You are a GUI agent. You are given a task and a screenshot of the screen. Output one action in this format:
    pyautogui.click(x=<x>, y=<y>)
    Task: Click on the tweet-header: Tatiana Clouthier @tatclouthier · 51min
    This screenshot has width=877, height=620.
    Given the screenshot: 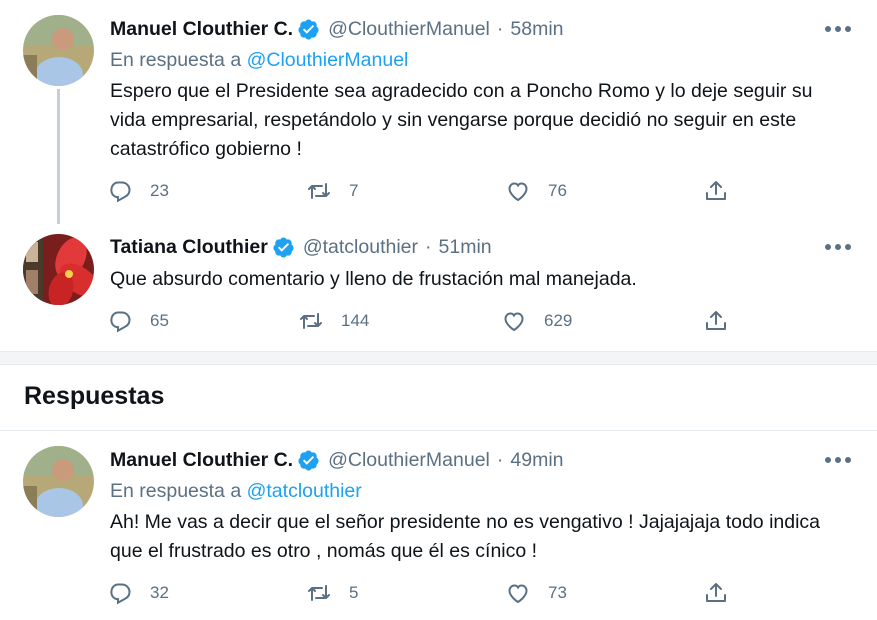 What is the action you would take?
    pyautogui.click(x=301, y=247)
    